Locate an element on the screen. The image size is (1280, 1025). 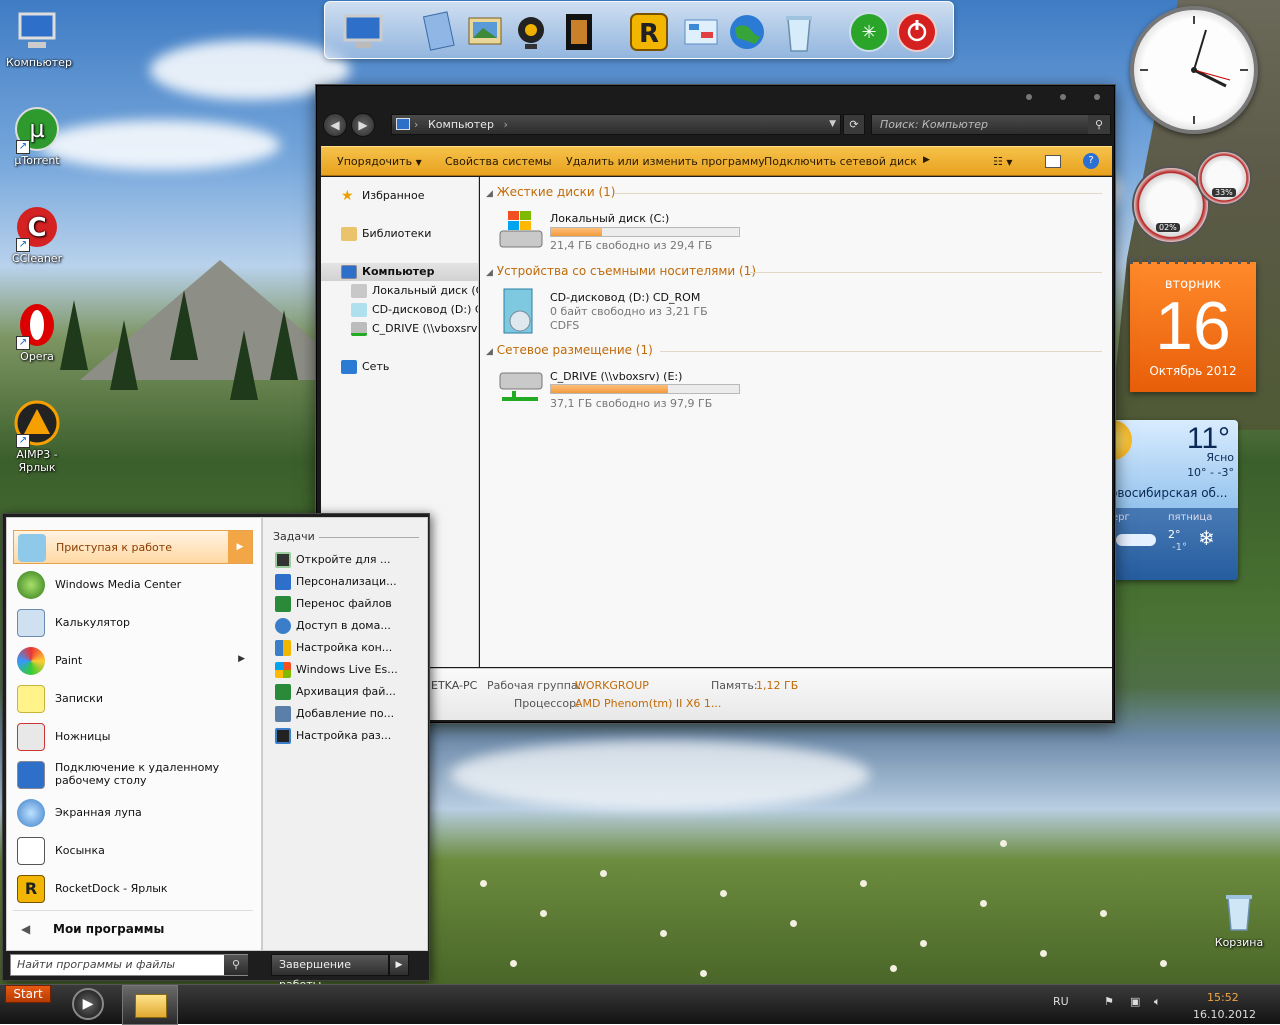
breadcrumb: Компьютер is located at coordinates (461, 124).